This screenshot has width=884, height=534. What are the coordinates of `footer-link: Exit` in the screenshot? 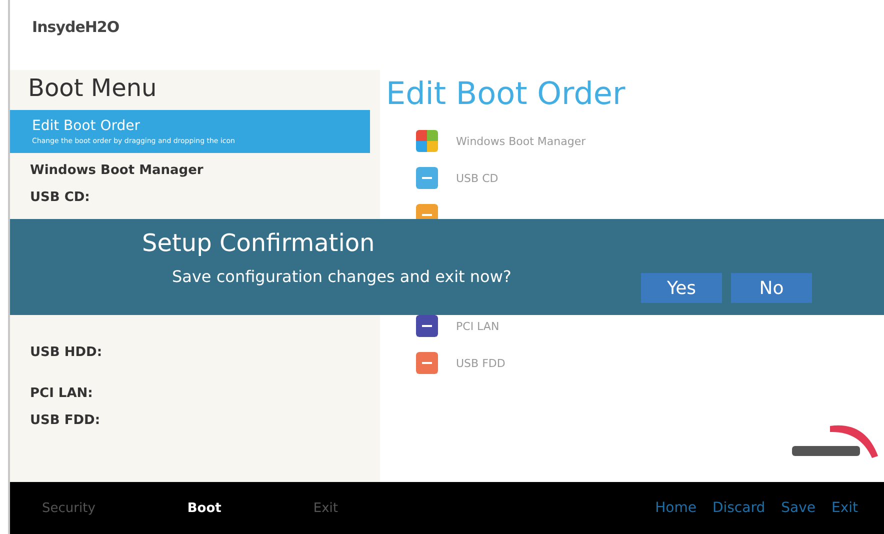 It's located at (844, 508).